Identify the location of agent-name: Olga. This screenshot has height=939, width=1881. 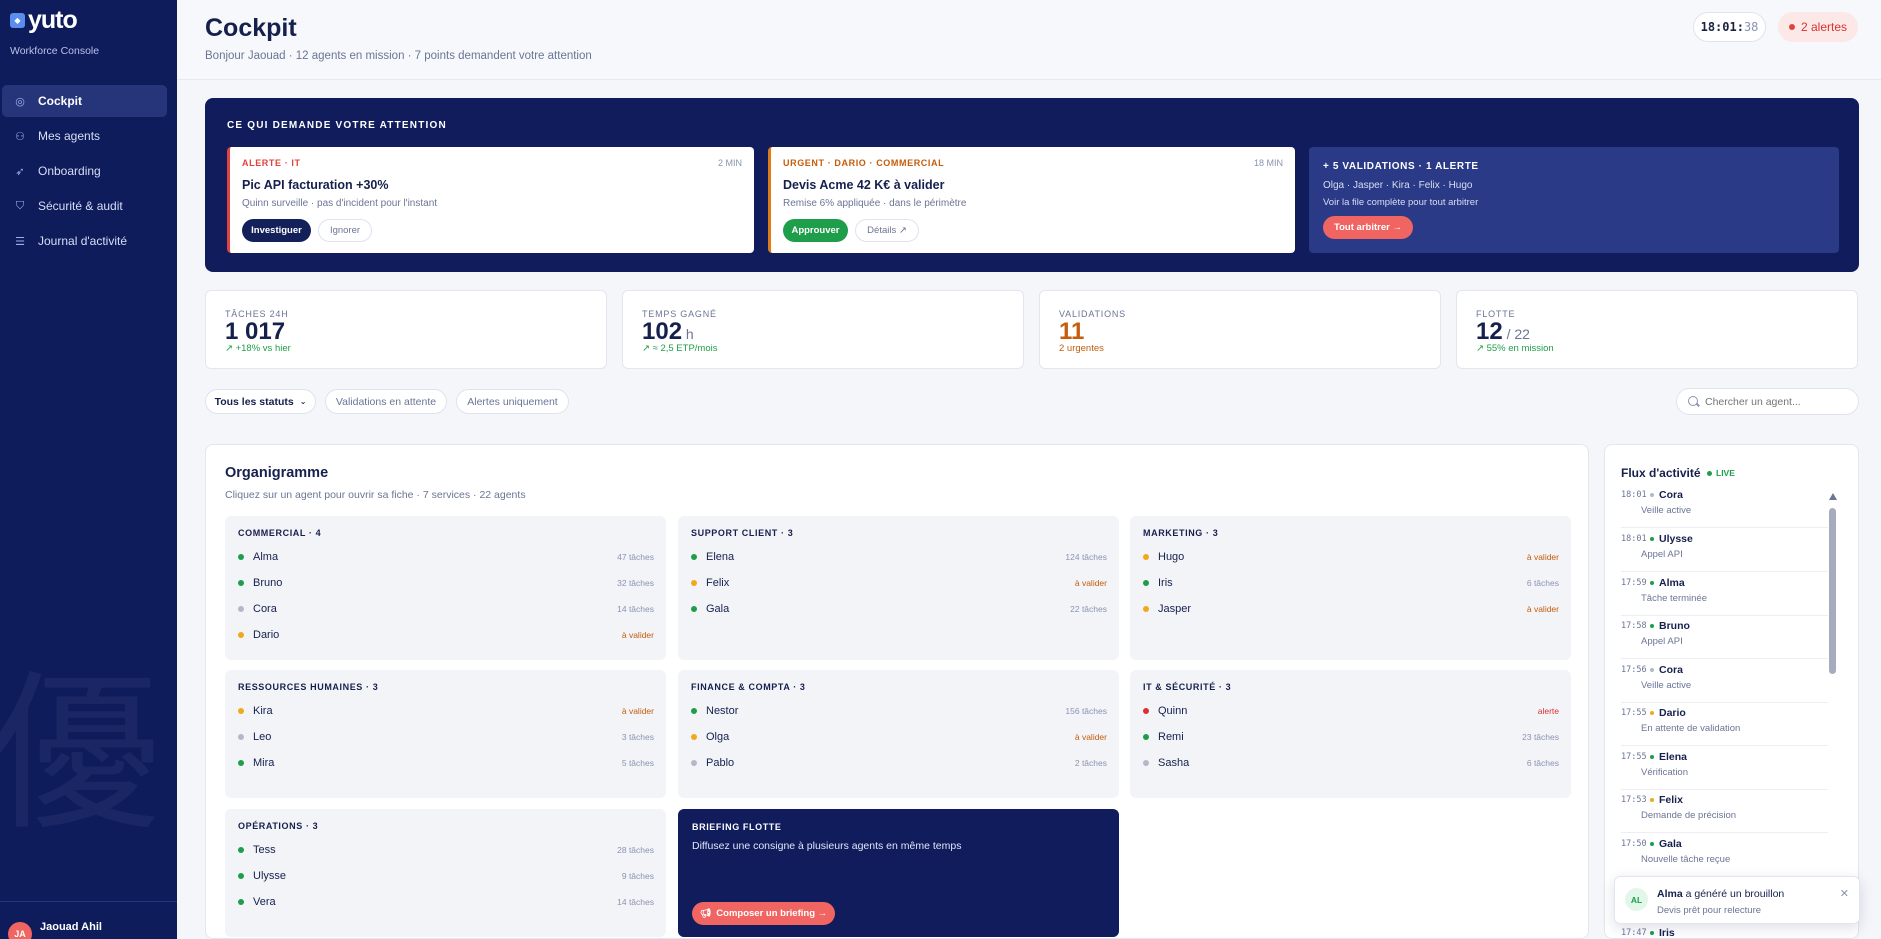
(718, 737).